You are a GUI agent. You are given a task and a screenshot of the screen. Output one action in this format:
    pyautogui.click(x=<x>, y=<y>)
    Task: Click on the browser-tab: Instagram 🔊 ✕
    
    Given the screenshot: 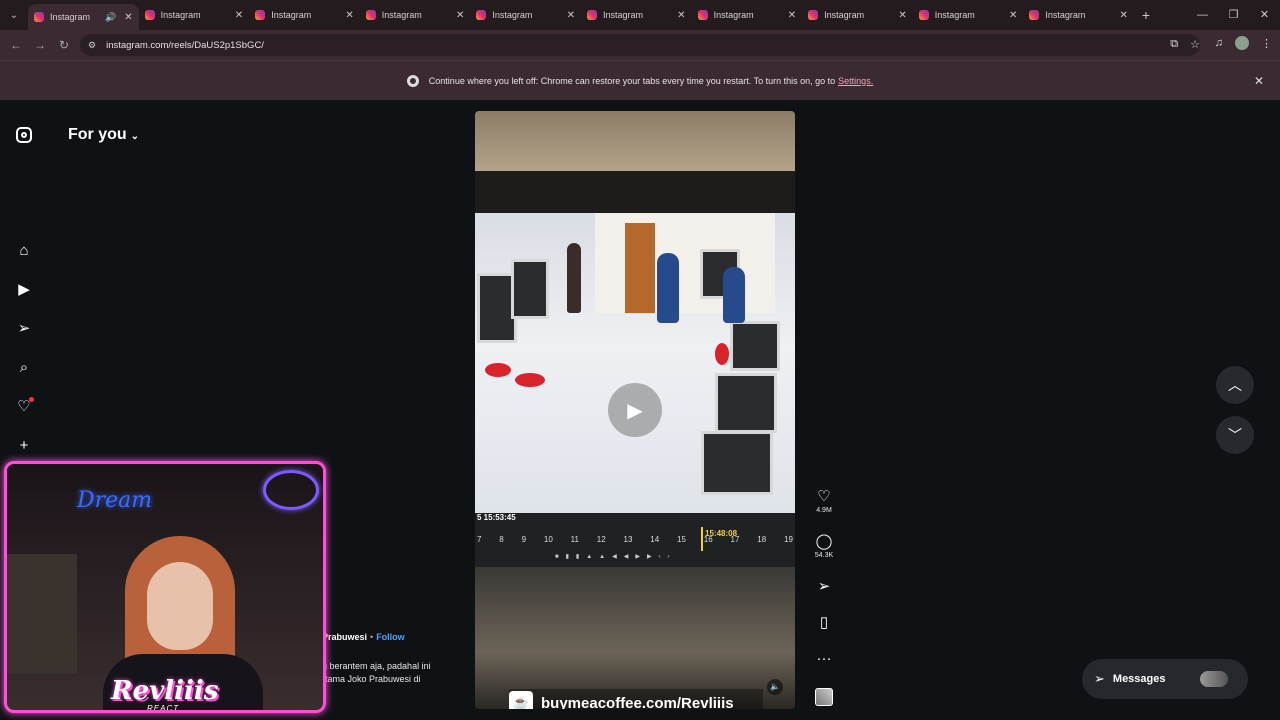 What is the action you would take?
    pyautogui.click(x=83, y=17)
    